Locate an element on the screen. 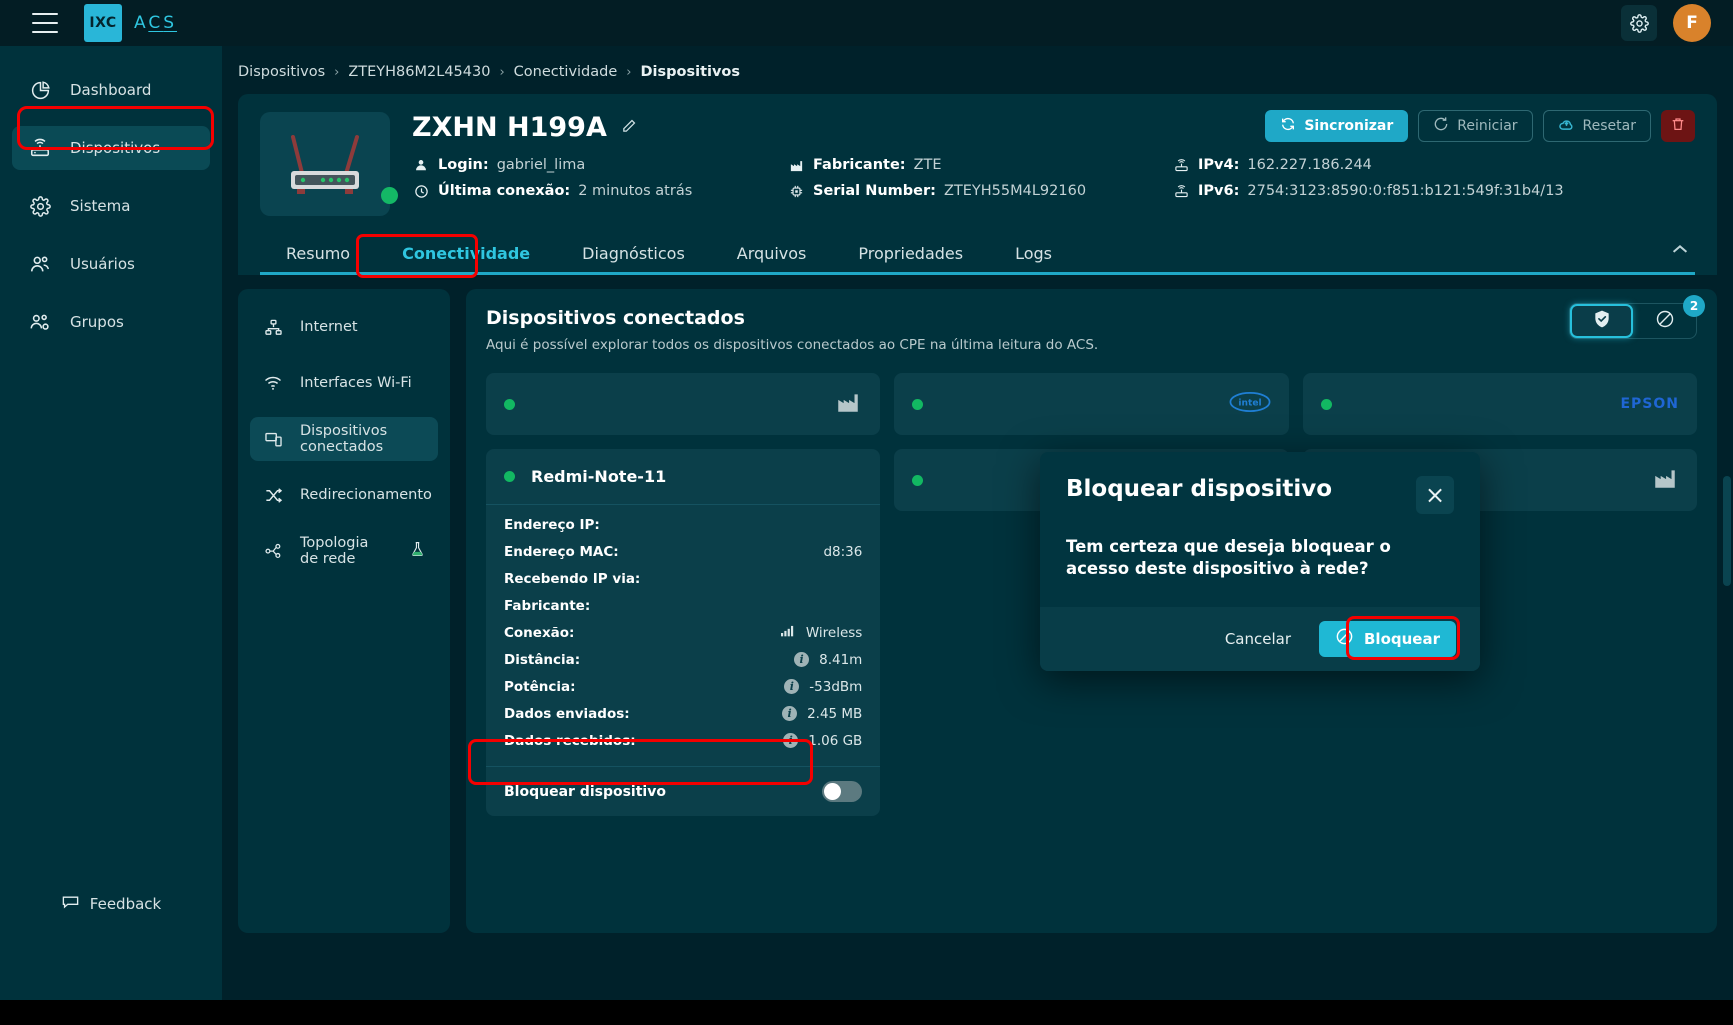  device-property-row: Conexão: Wireless is located at coordinates (683, 632).